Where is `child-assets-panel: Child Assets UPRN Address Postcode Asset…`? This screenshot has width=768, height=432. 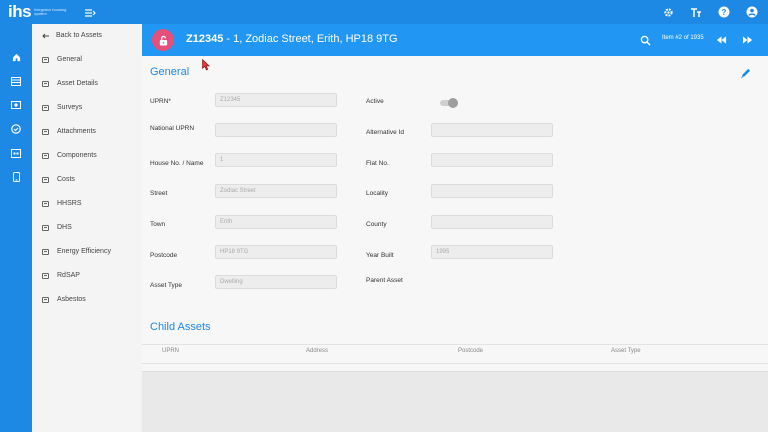
child-assets-panel: Child Assets UPRN Address Postcode Asset… is located at coordinates (455, 340).